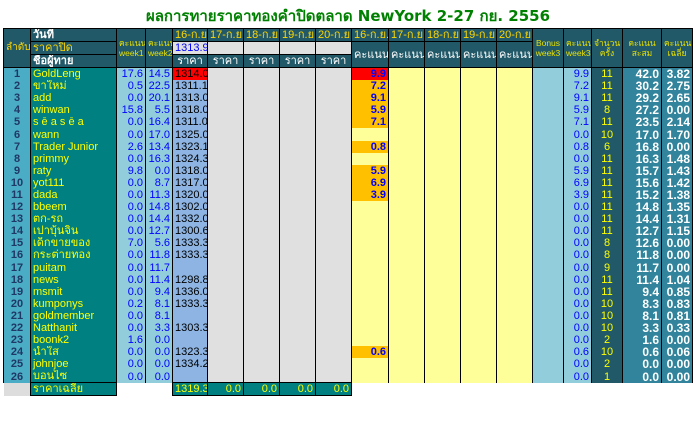 Image resolution: width=696 pixels, height=426 pixels. What do you see at coordinates (225, 389) in the screenshot?
I see `footer-avg-price: 0.0` at bounding box center [225, 389].